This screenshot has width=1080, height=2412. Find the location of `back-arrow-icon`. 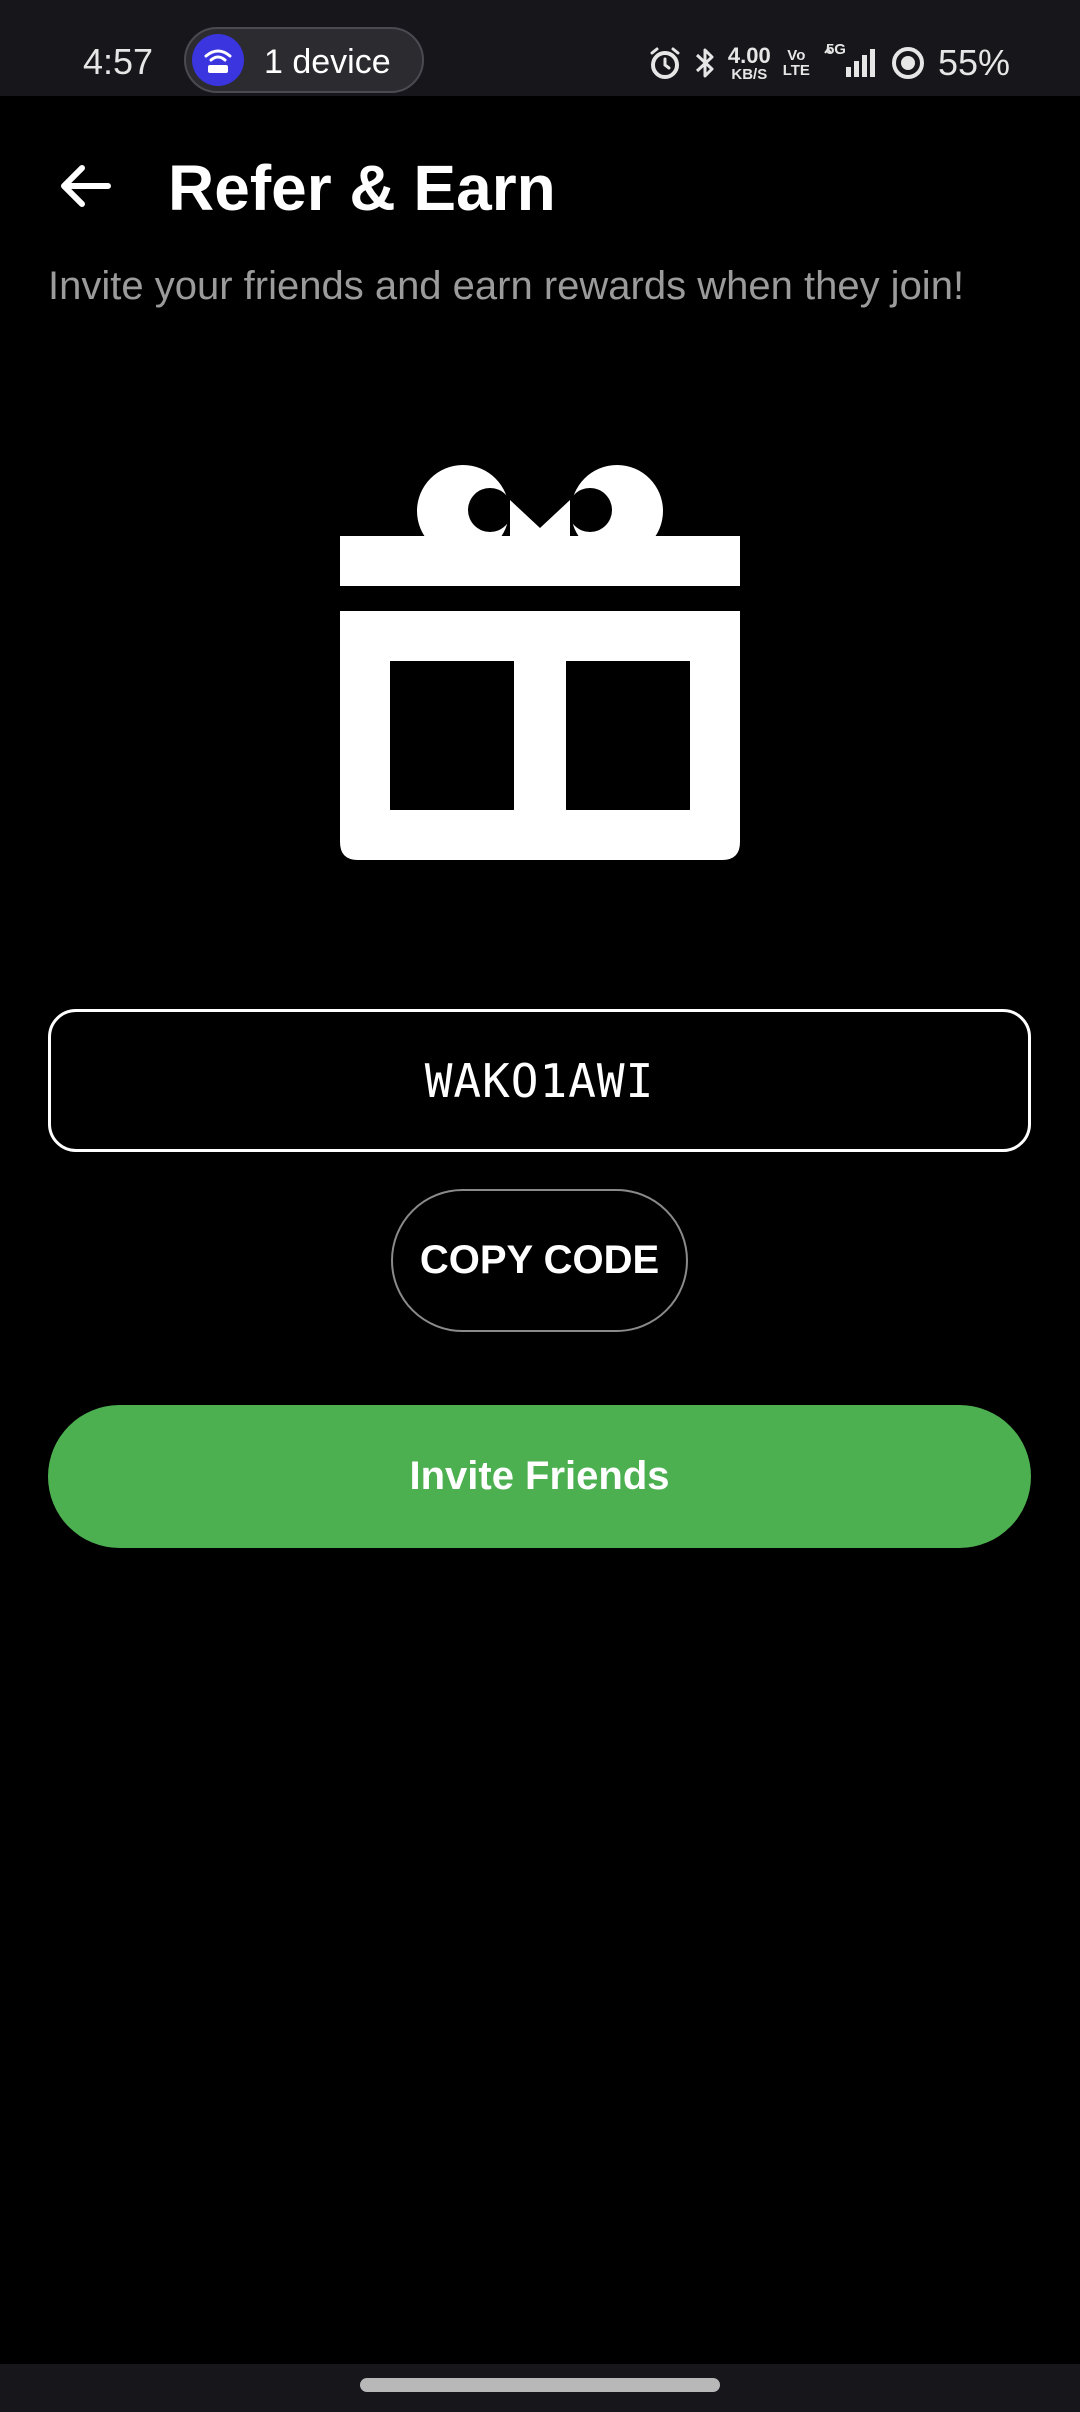

back-arrow-icon is located at coordinates (84, 188).